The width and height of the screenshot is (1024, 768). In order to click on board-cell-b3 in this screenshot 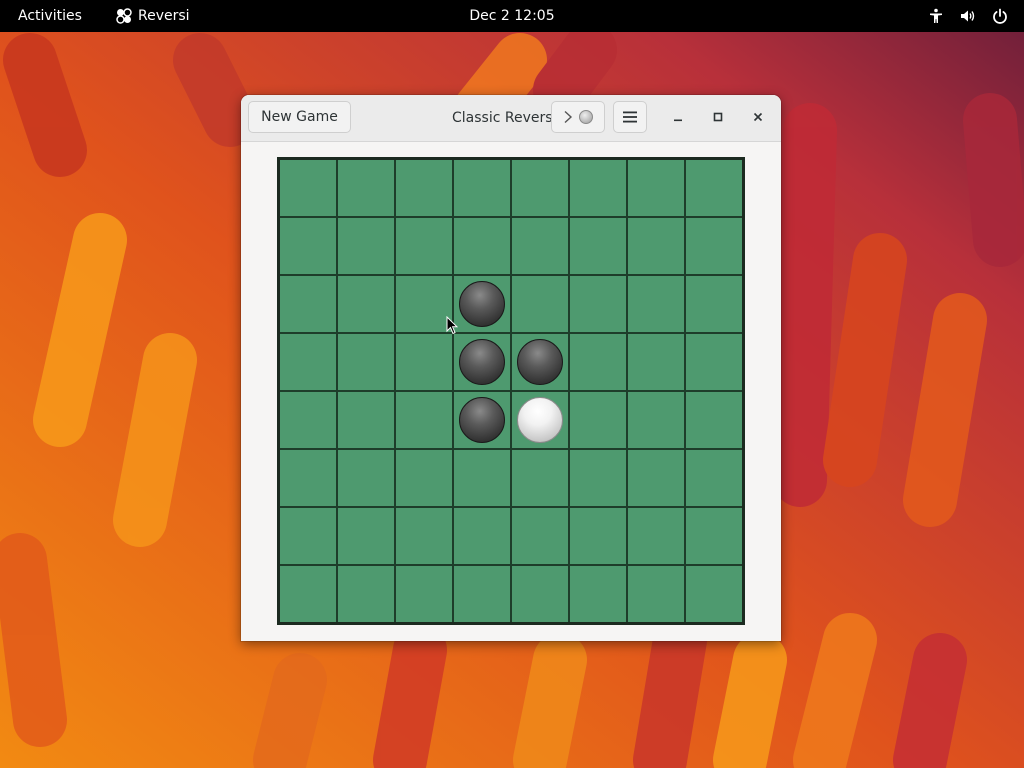, I will do `click(366, 304)`.